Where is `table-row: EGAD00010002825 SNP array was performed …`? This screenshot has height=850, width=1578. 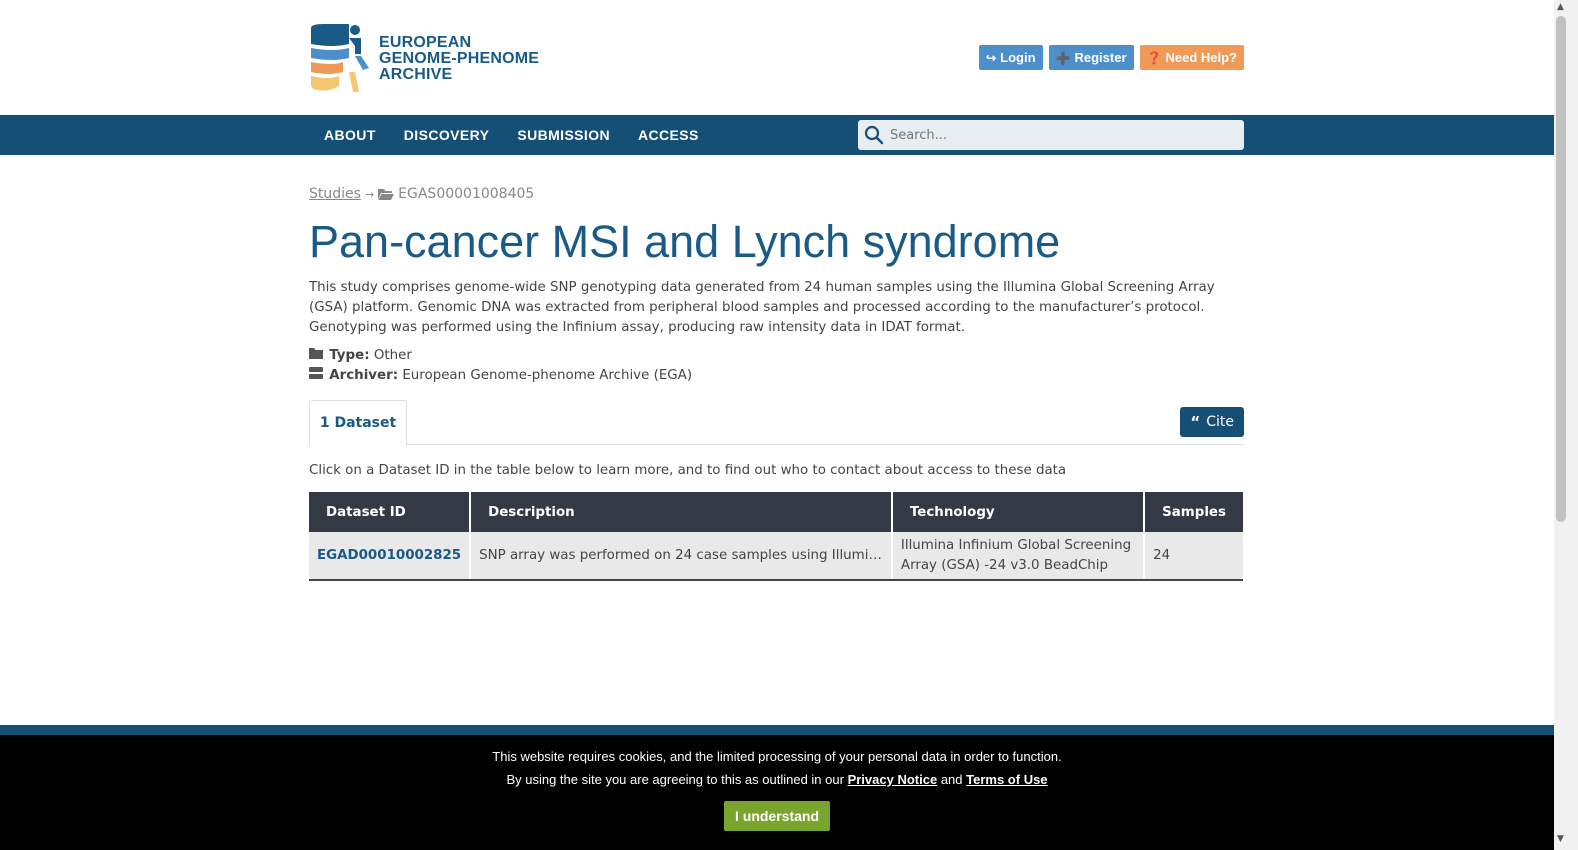
table-row: EGAD00010002825 SNP array was performed … is located at coordinates (776, 556).